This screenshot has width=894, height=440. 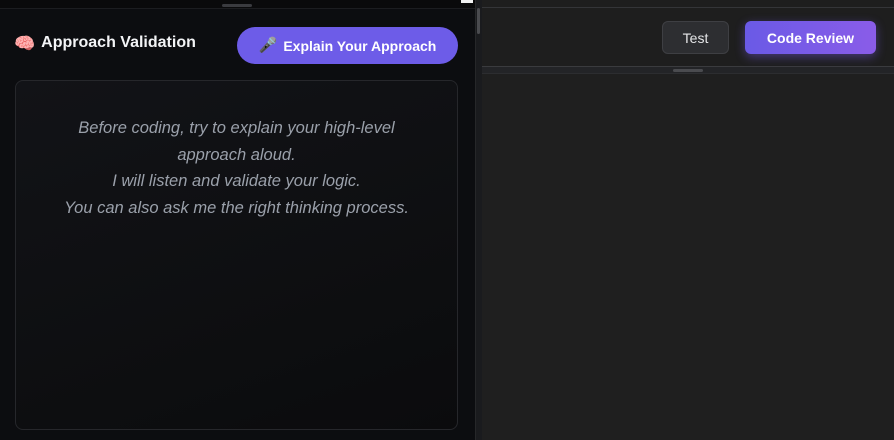 I want to click on microphone-icon: 🎤, so click(x=268, y=45).